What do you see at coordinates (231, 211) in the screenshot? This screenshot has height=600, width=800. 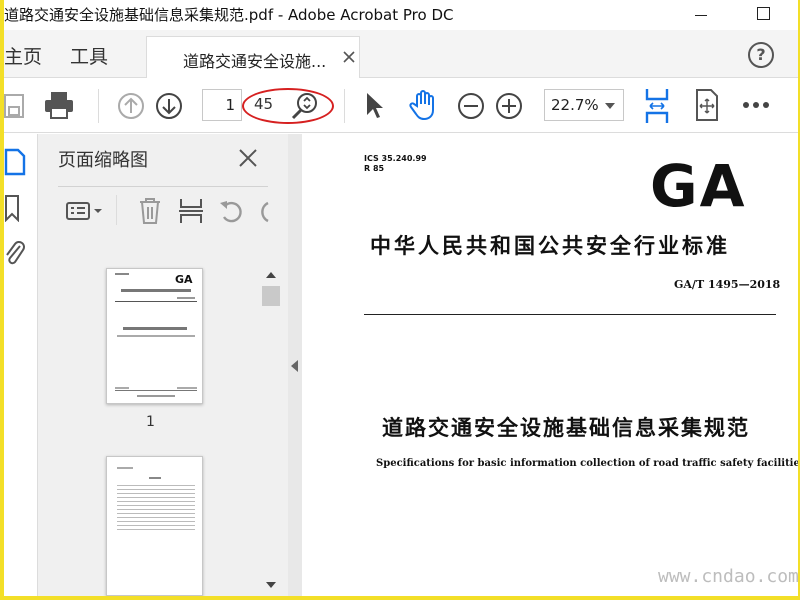 I see `rotate-ccw-icon` at bounding box center [231, 211].